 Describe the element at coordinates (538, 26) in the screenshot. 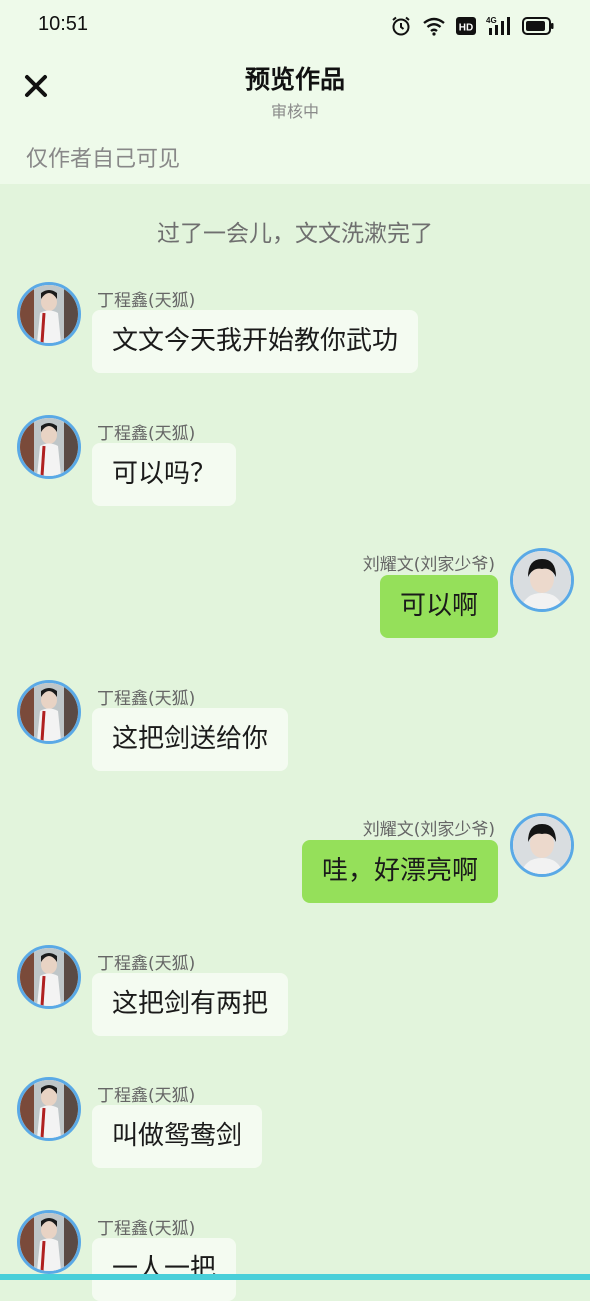

I see `battery-icon` at that location.